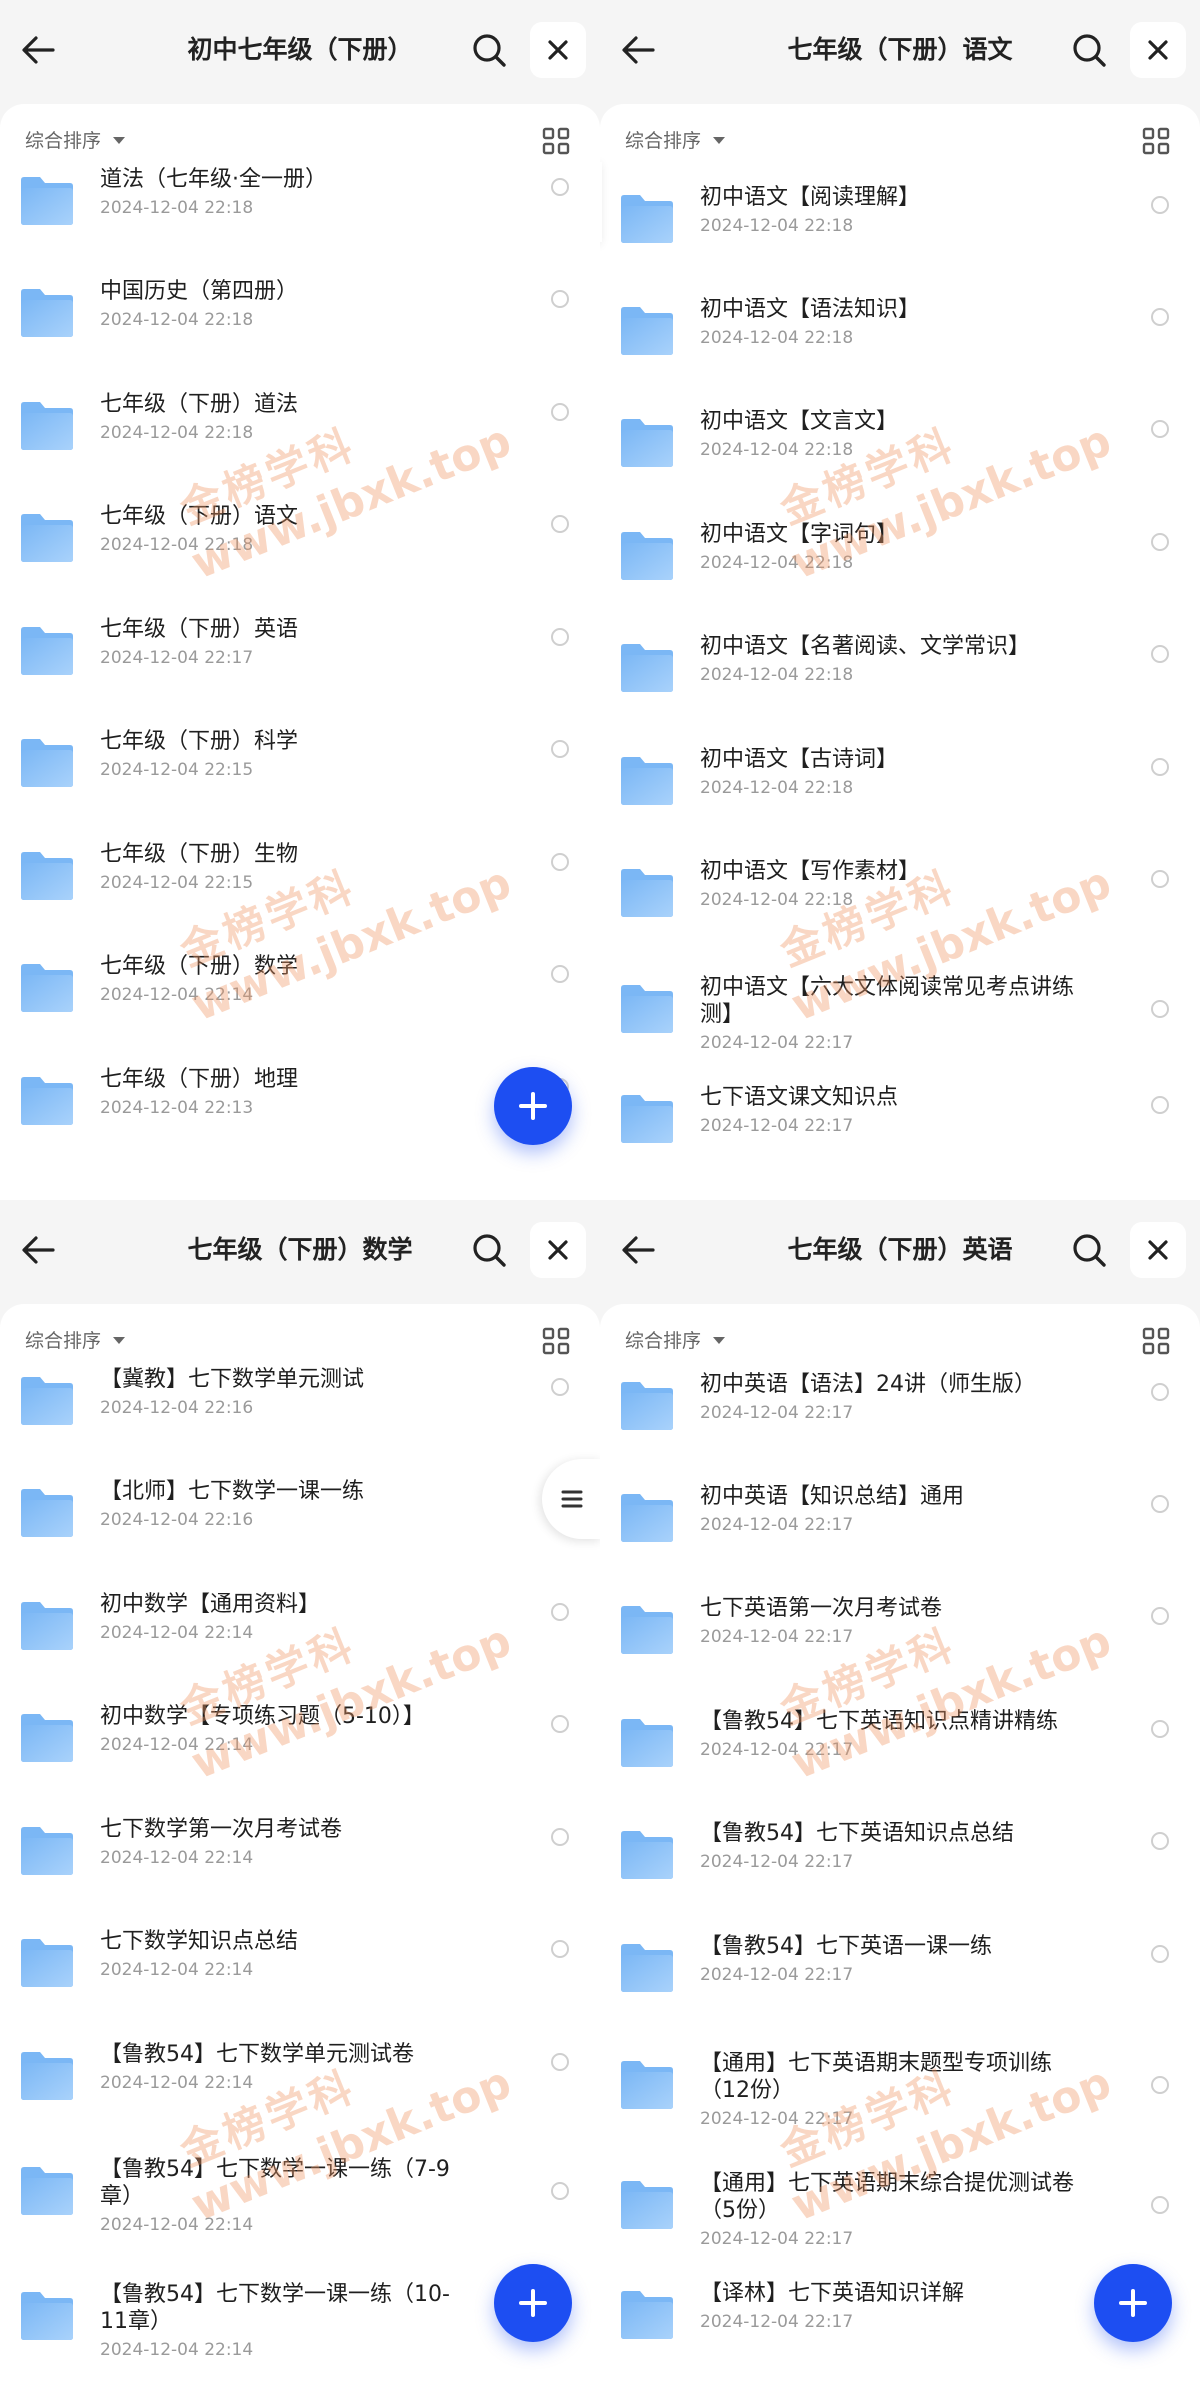  What do you see at coordinates (300, 1741) in the screenshot?
I see `folder-row: 初中数学【专项练习题（5-10）】 2024-12-04 22:14` at bounding box center [300, 1741].